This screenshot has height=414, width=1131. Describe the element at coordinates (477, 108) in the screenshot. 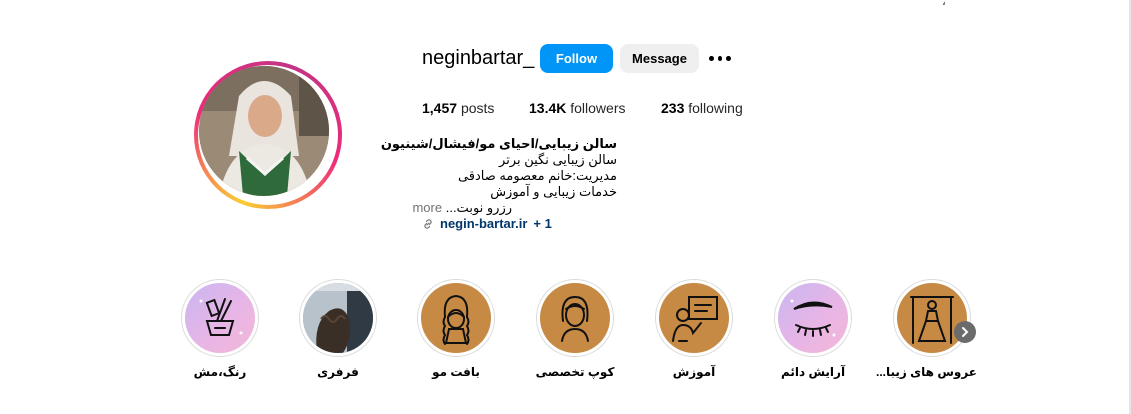

I see `posts-label: posts` at that location.